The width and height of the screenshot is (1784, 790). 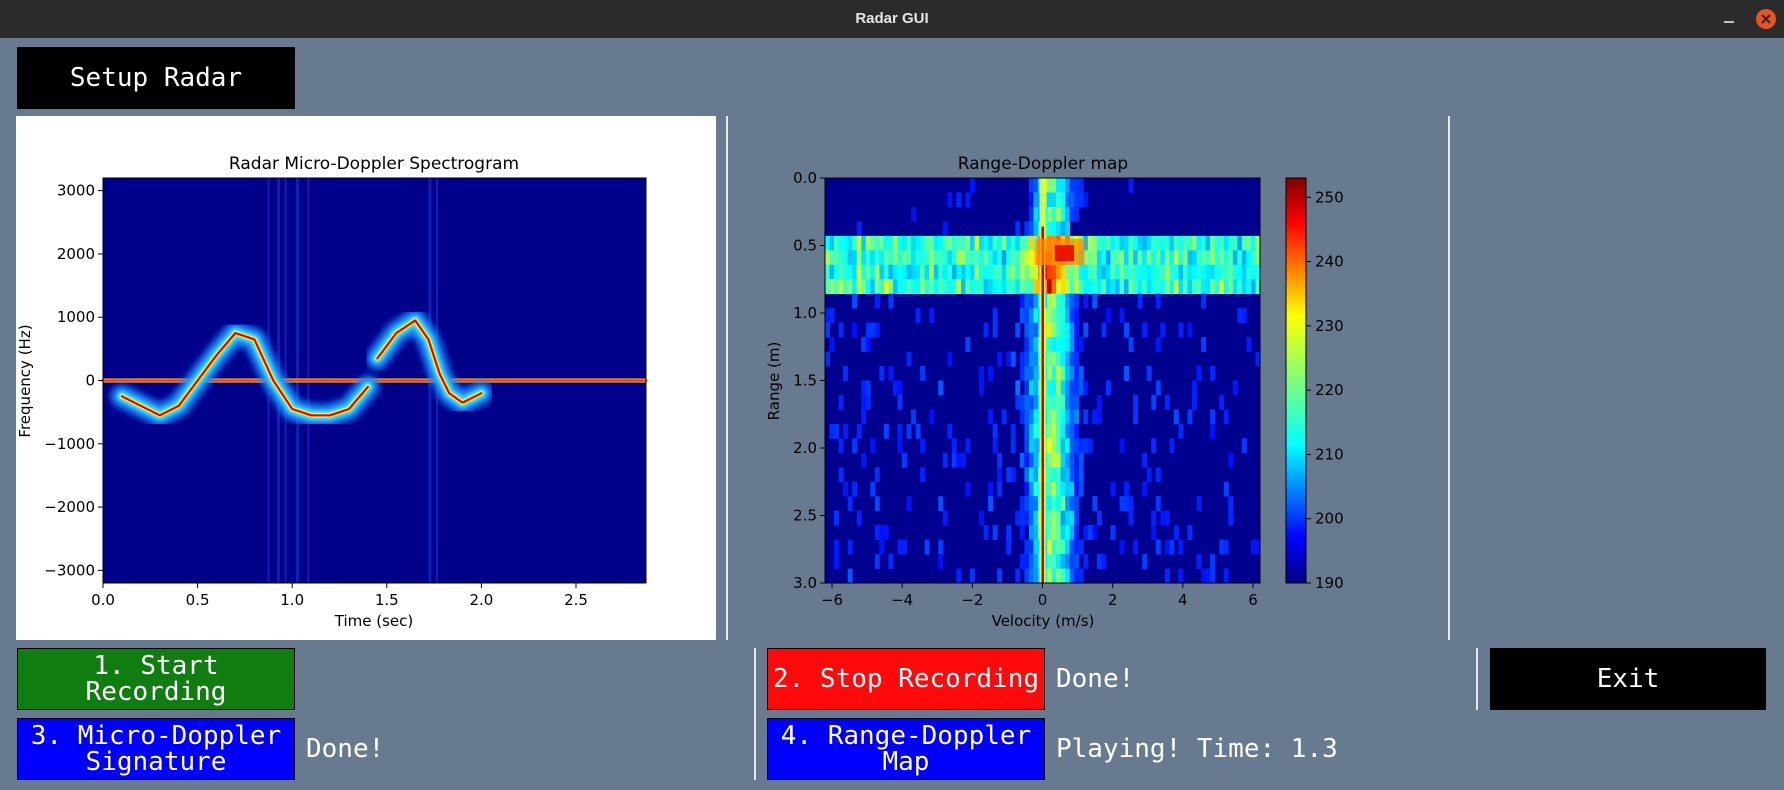 I want to click on start-recording-button: 1. Start Recording, so click(x=156, y=679).